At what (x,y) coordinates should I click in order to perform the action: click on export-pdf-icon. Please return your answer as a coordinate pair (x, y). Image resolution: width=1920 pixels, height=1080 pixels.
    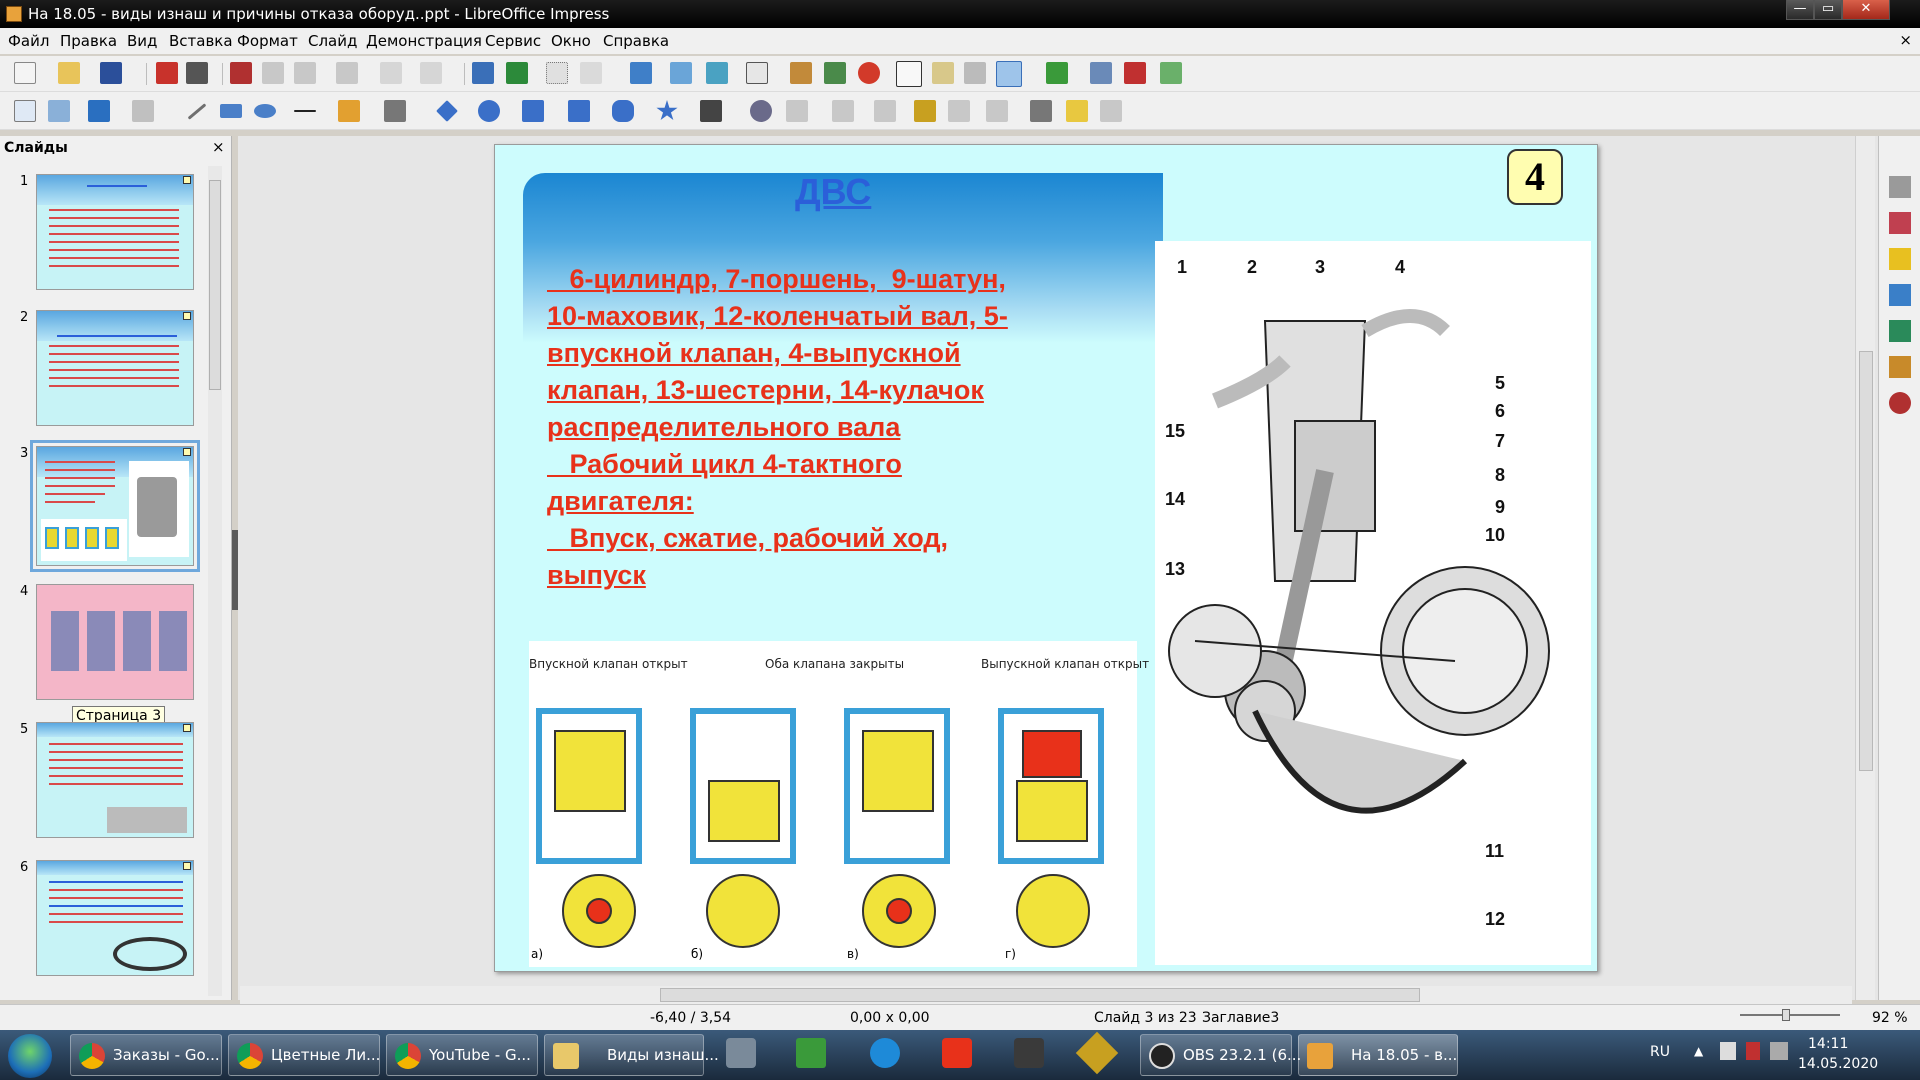
    Looking at the image, I should click on (167, 73).